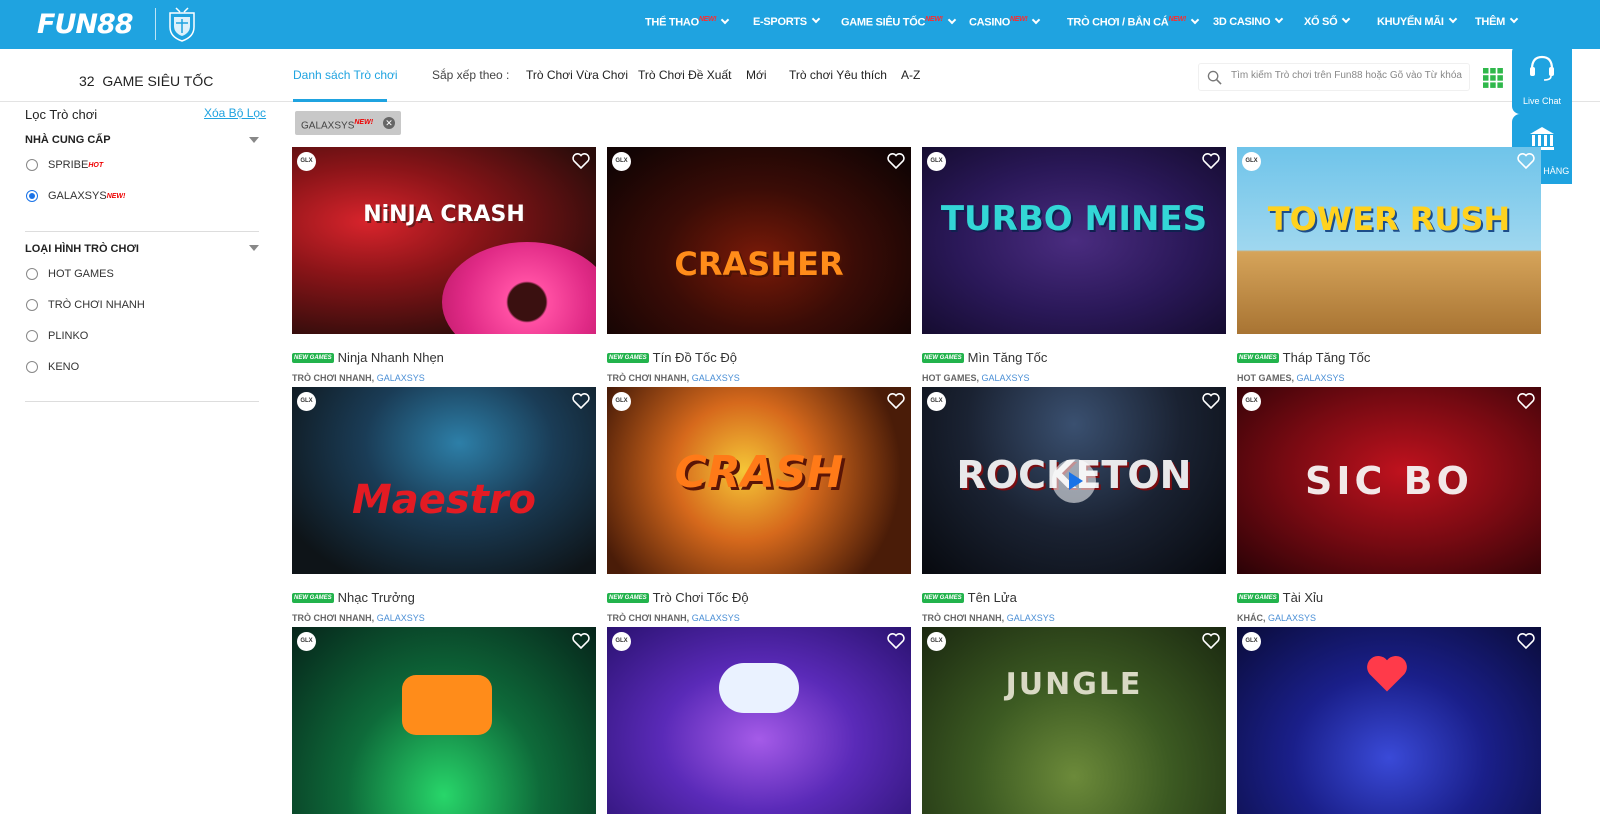 Image resolution: width=1600 pixels, height=814 pixels. I want to click on game-thumbnail: Maestro, so click(444, 480).